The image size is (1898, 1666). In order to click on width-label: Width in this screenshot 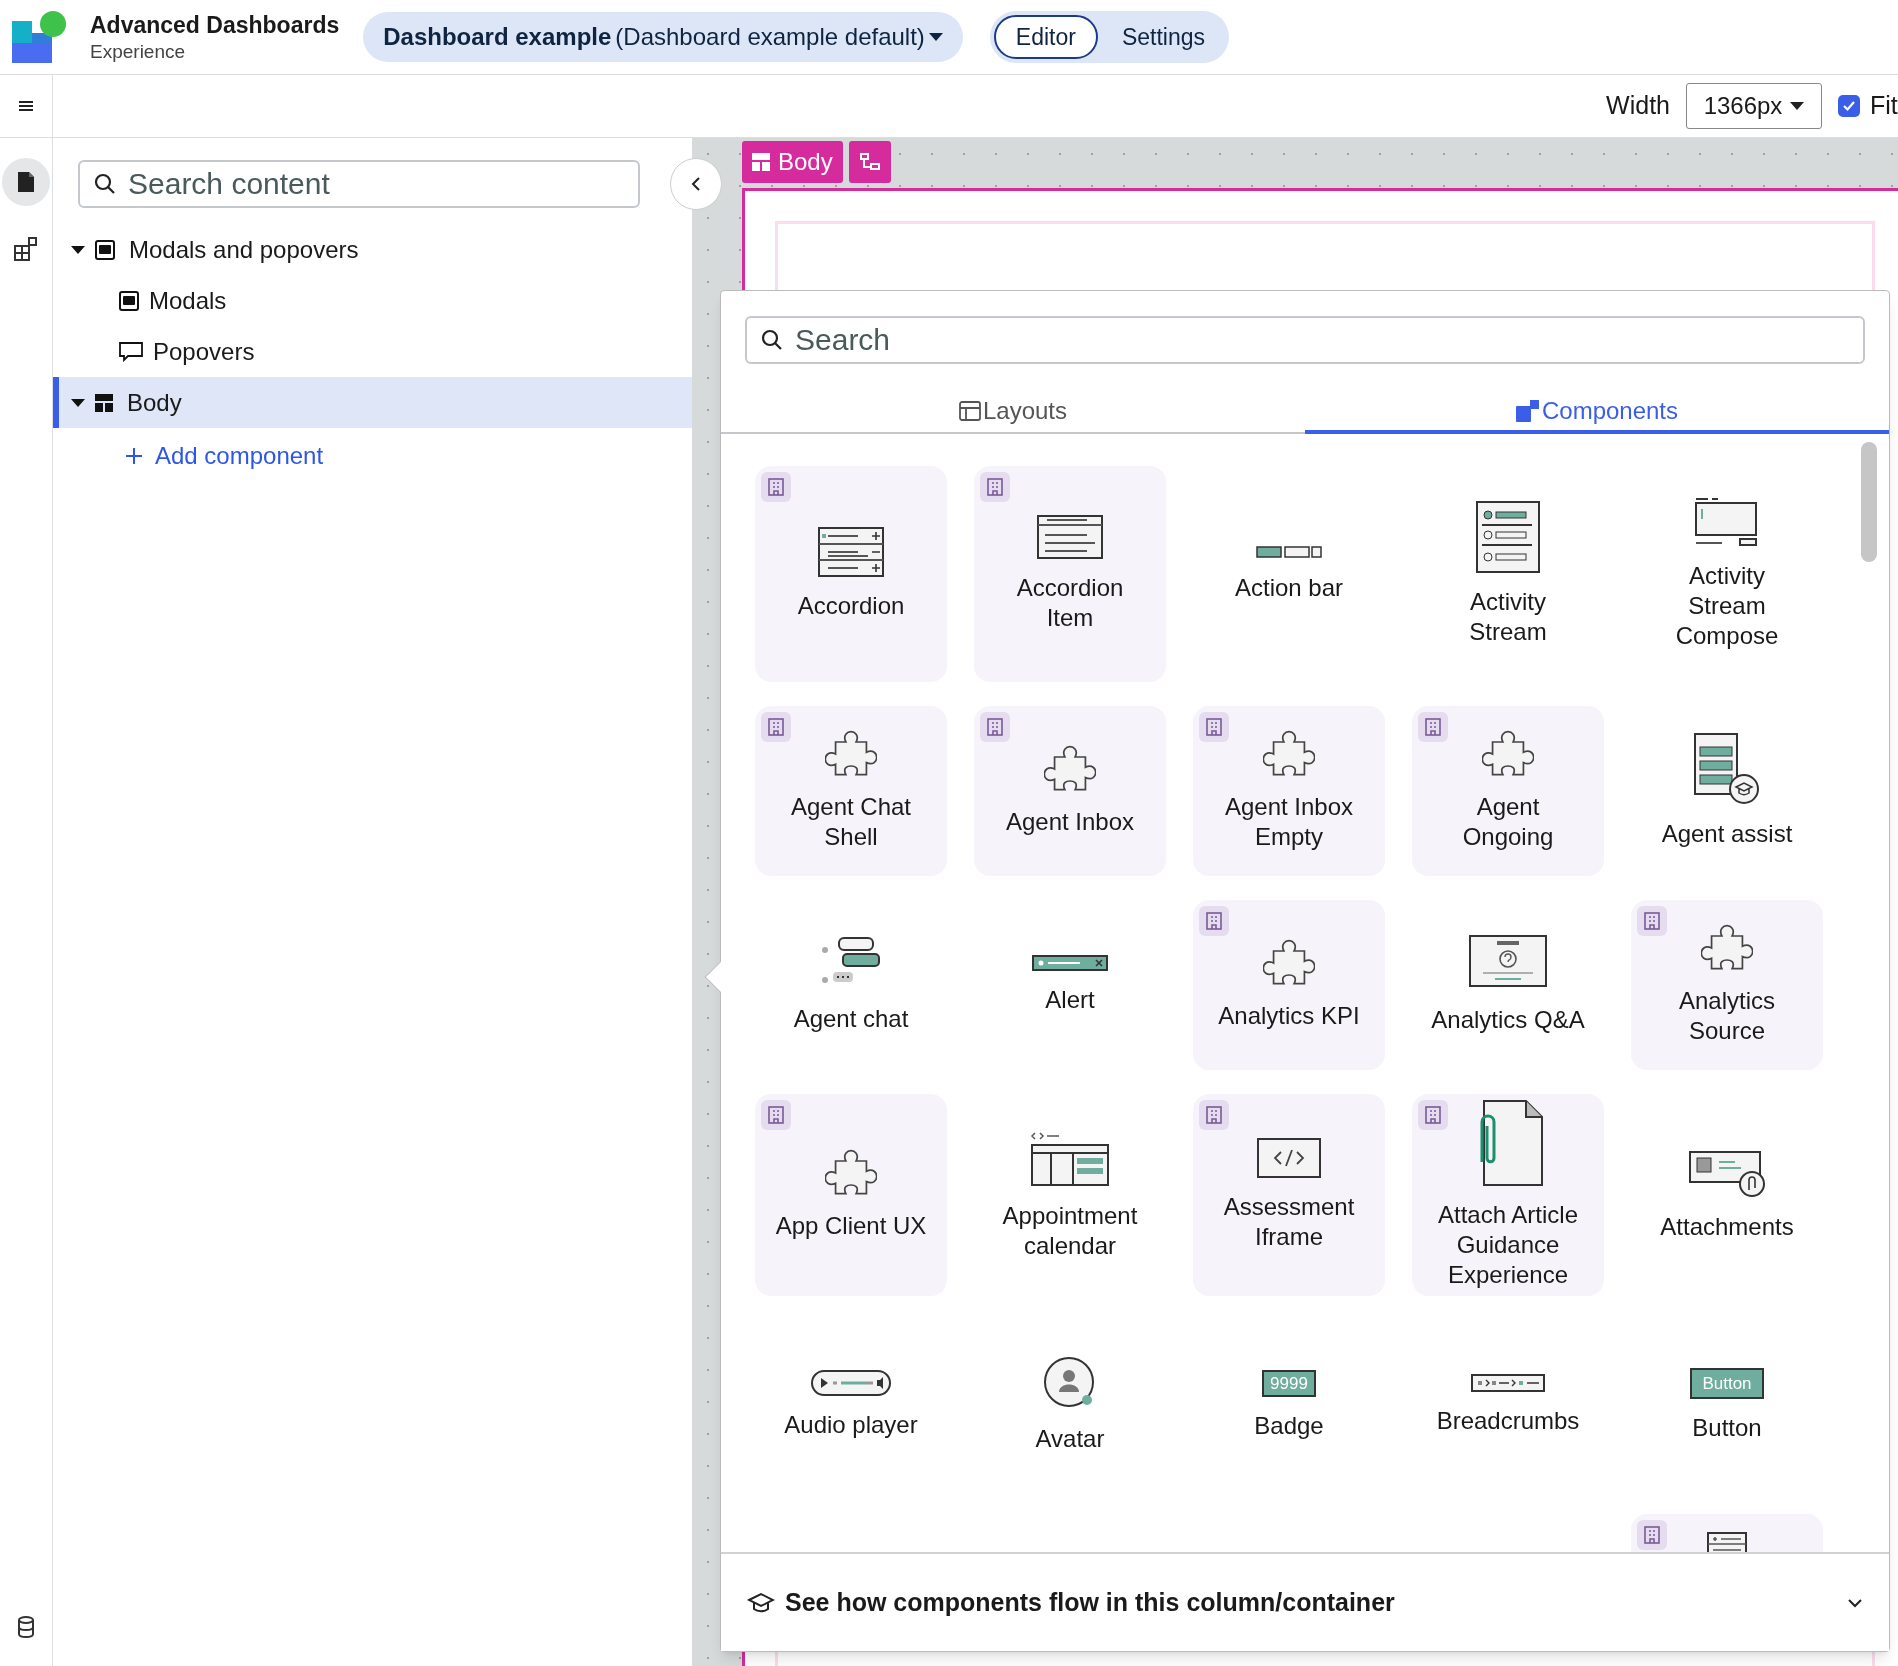, I will do `click(1638, 106)`.